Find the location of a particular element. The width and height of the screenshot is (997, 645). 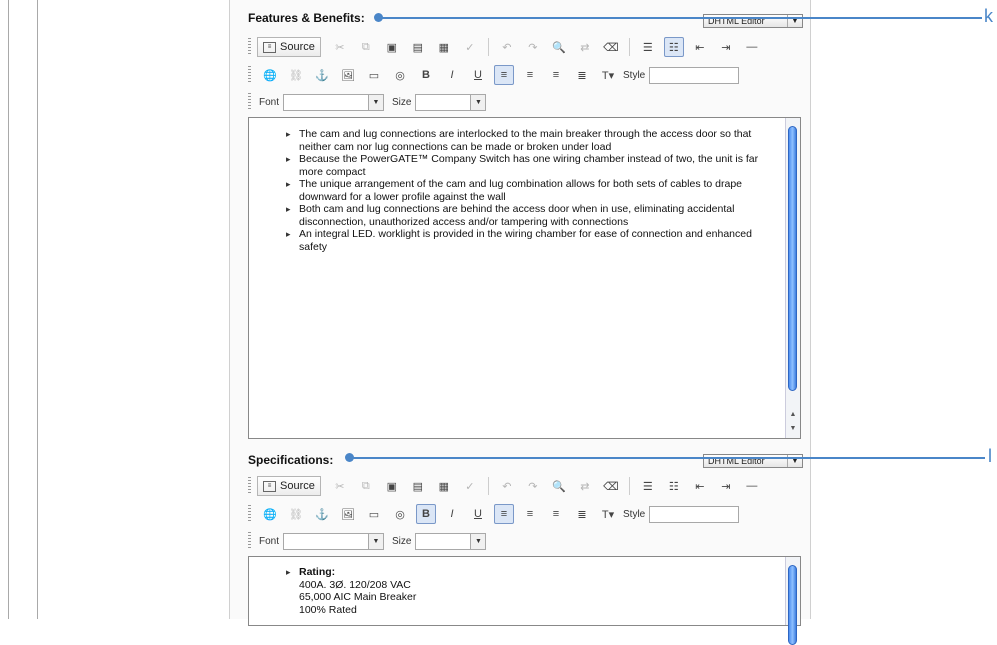

specifications-title: Specifications: is located at coordinates (291, 460).